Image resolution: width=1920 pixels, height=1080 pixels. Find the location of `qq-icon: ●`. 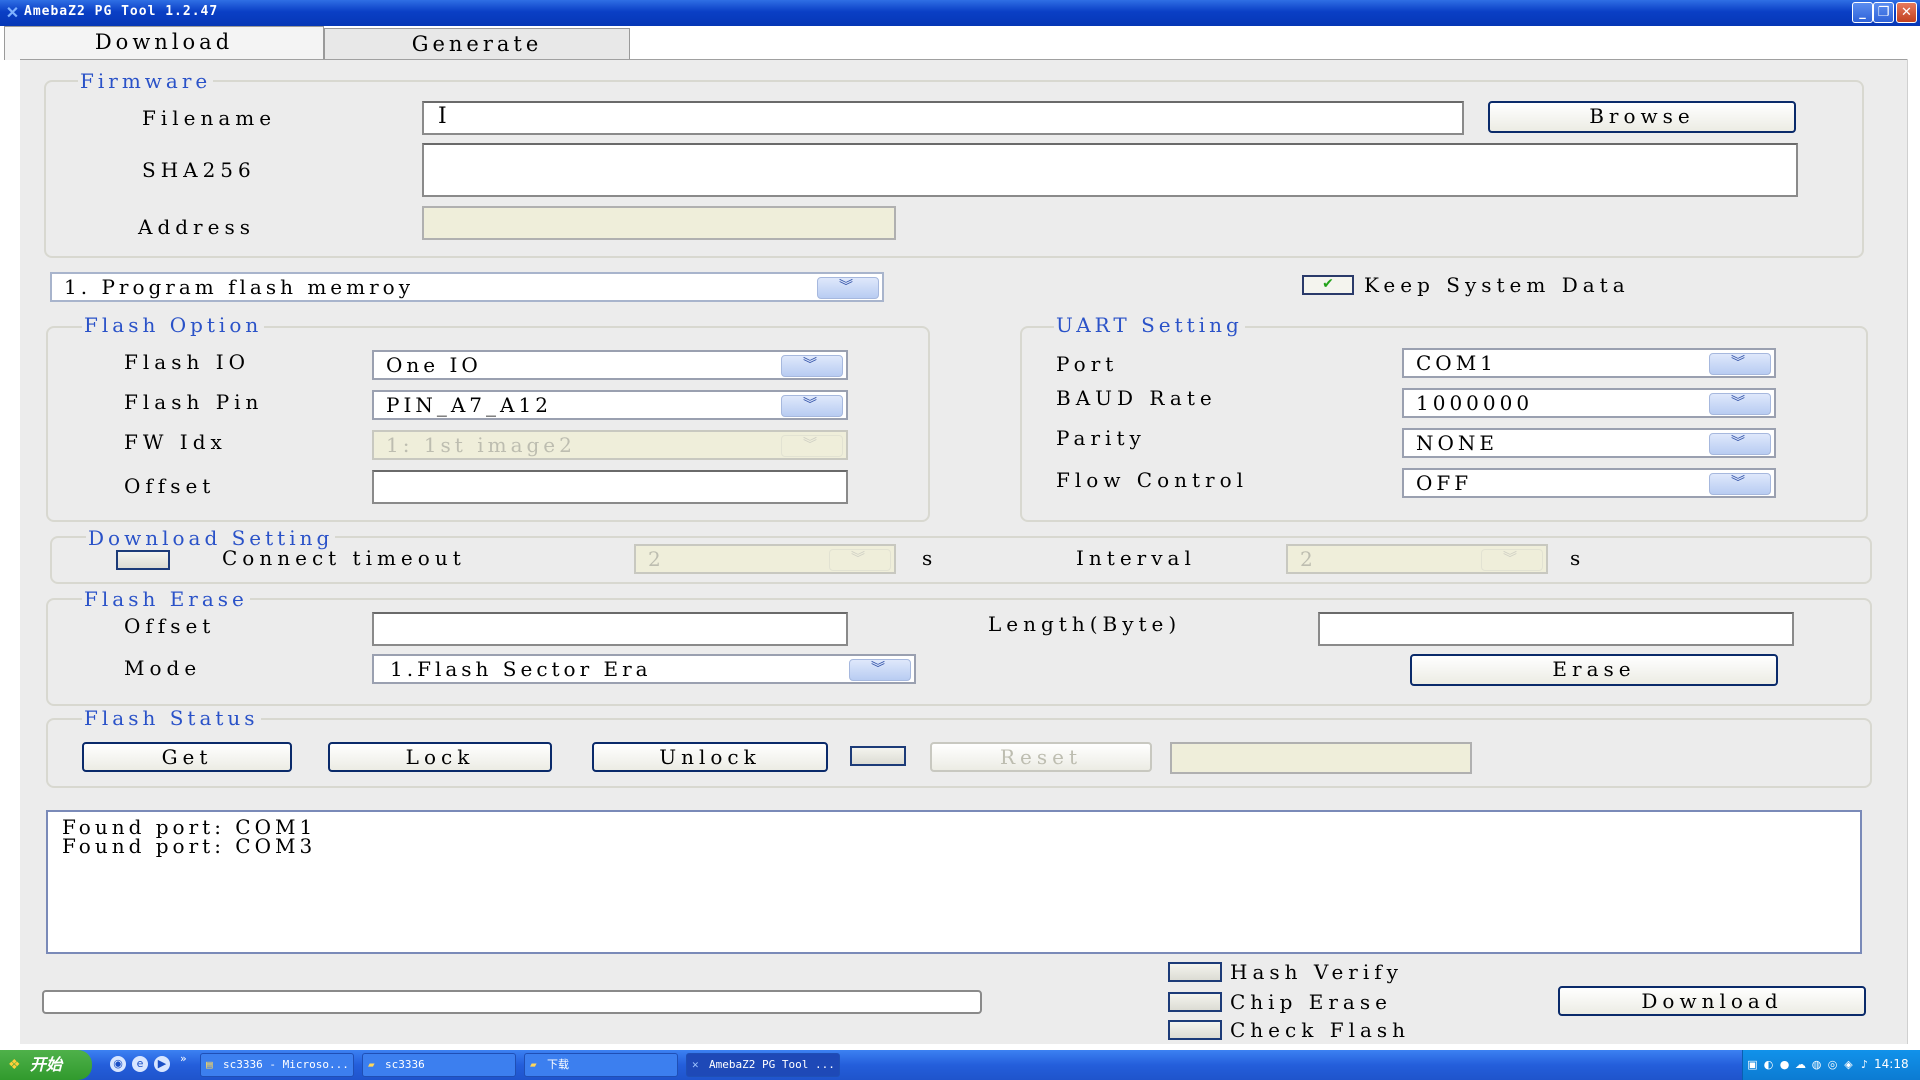

qq-icon: ● is located at coordinates (1784, 1064).